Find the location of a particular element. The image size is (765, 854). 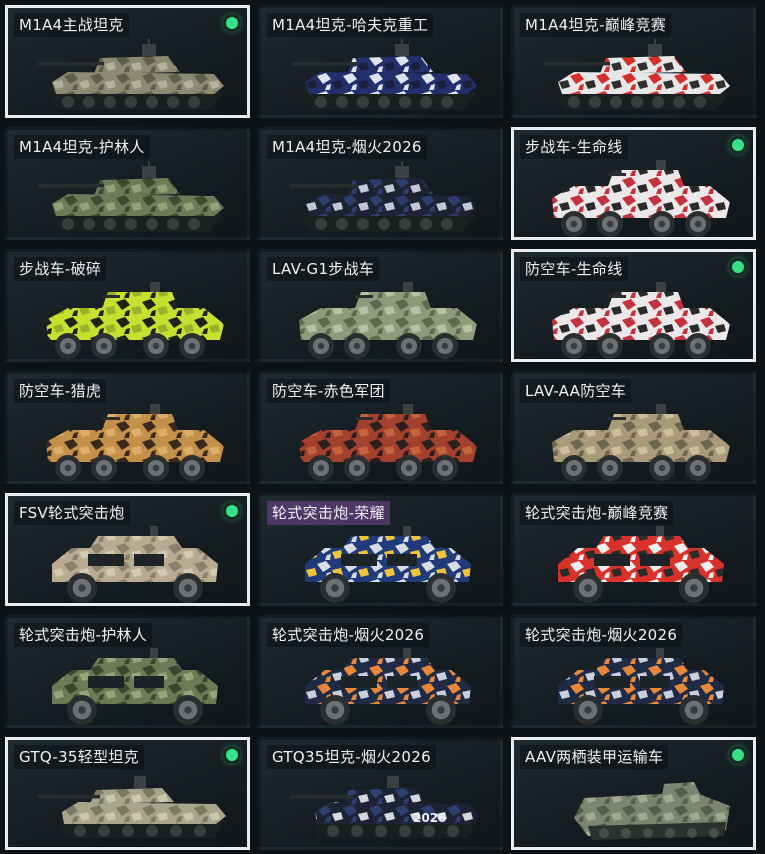

vehicle-skin-card: 步战车-生命线 is located at coordinates (633, 183).